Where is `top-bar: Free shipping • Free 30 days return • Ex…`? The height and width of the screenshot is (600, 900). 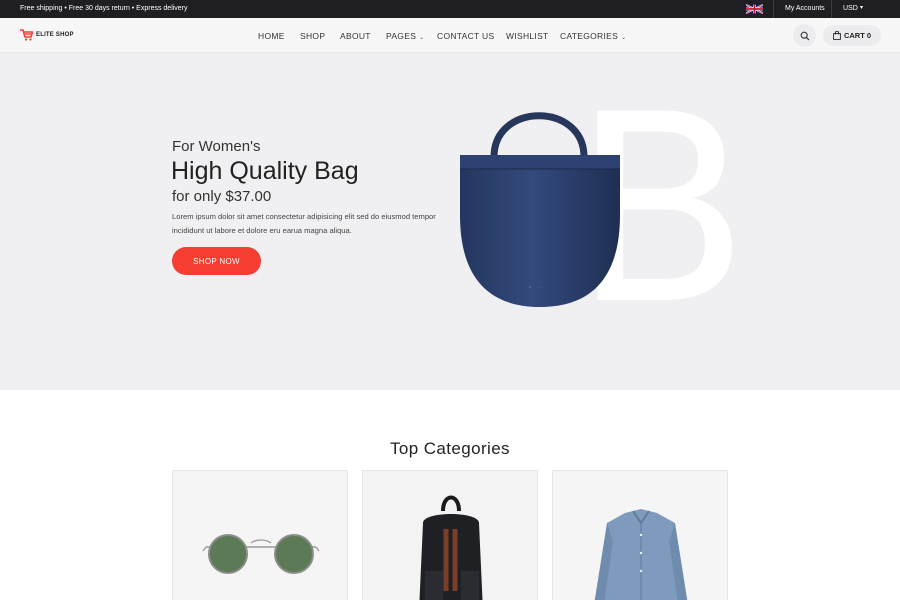
top-bar: Free shipping • Free 30 days return • Ex… is located at coordinates (450, 9).